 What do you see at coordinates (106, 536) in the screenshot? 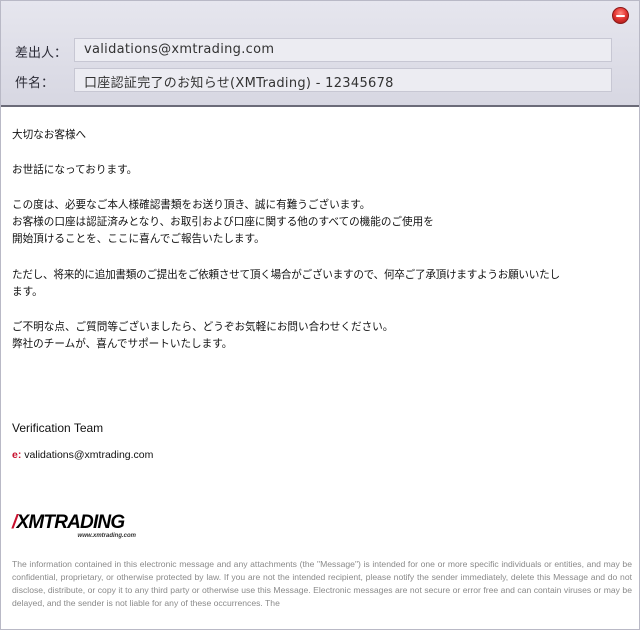
I see `logo-url: www.xmtrading.com` at bounding box center [106, 536].